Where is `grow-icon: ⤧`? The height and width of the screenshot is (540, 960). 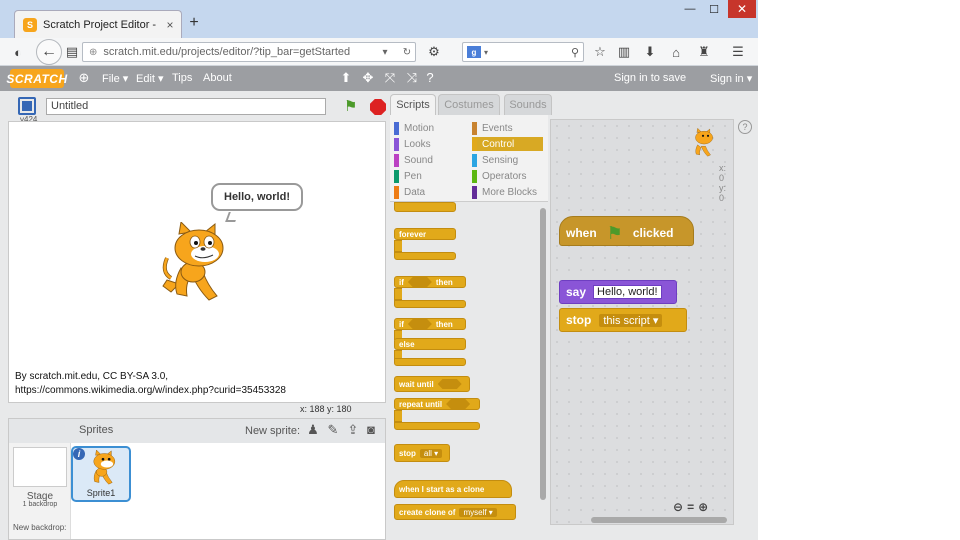 grow-icon: ⤧ is located at coordinates (390, 78).